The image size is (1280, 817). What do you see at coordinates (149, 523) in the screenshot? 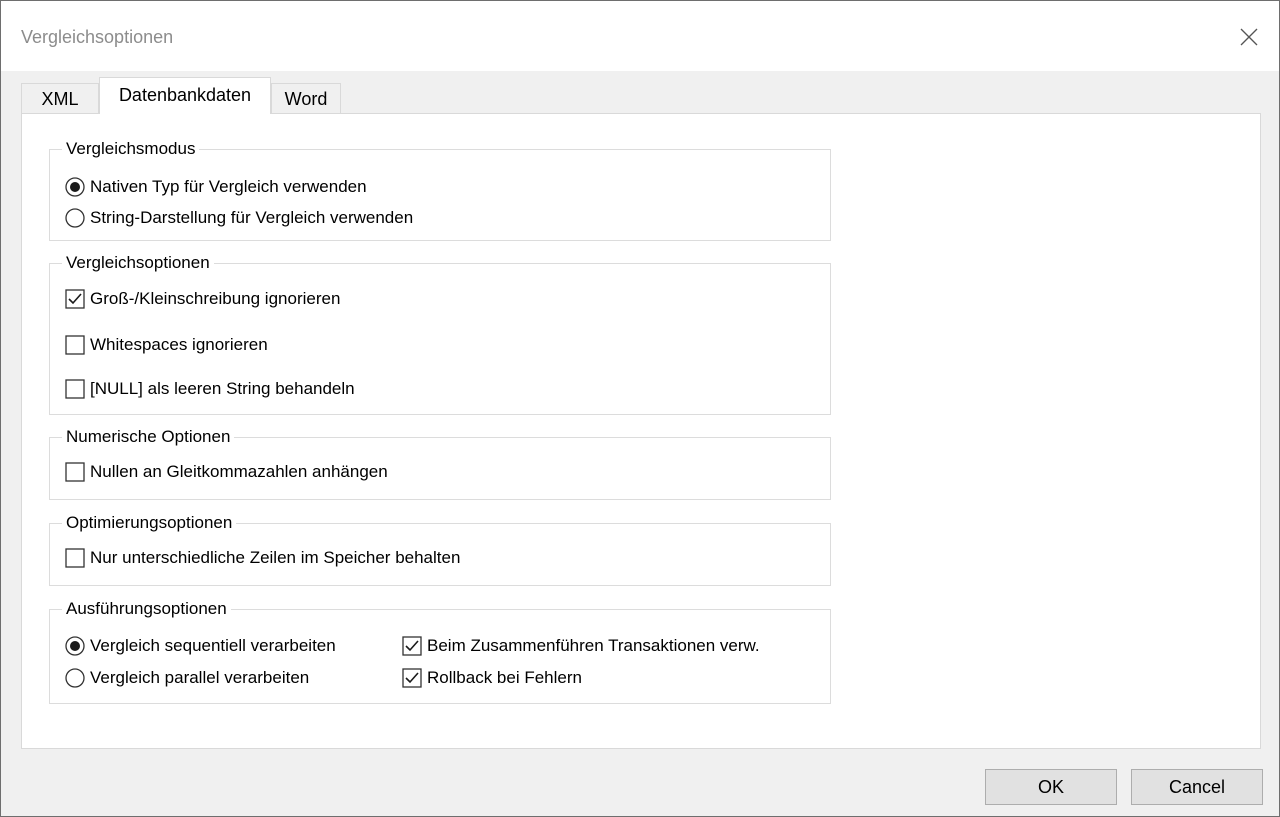
I see `group-legend: Optimierungsoptionen` at bounding box center [149, 523].